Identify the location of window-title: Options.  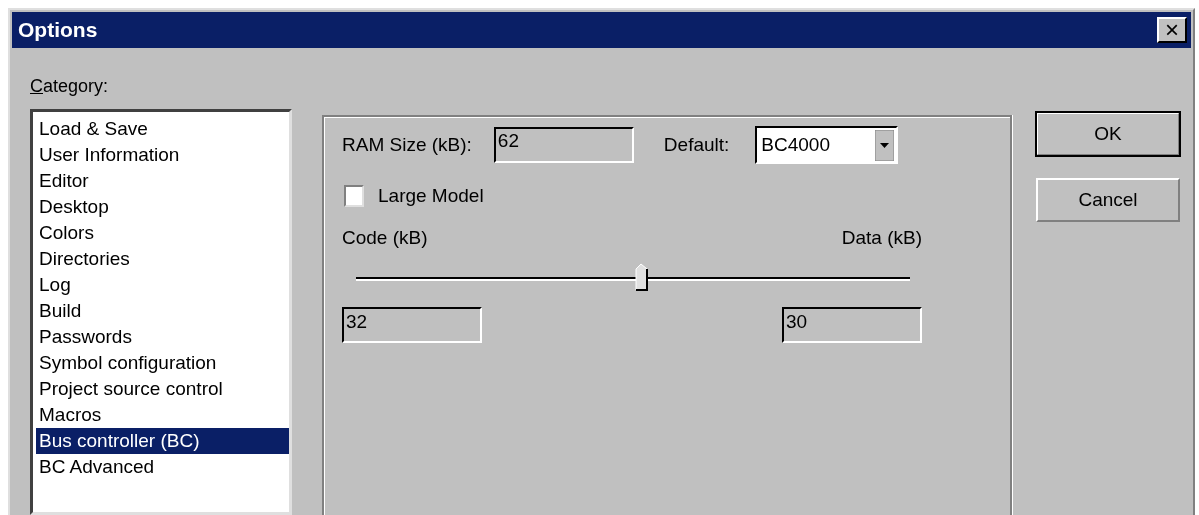
(58, 30).